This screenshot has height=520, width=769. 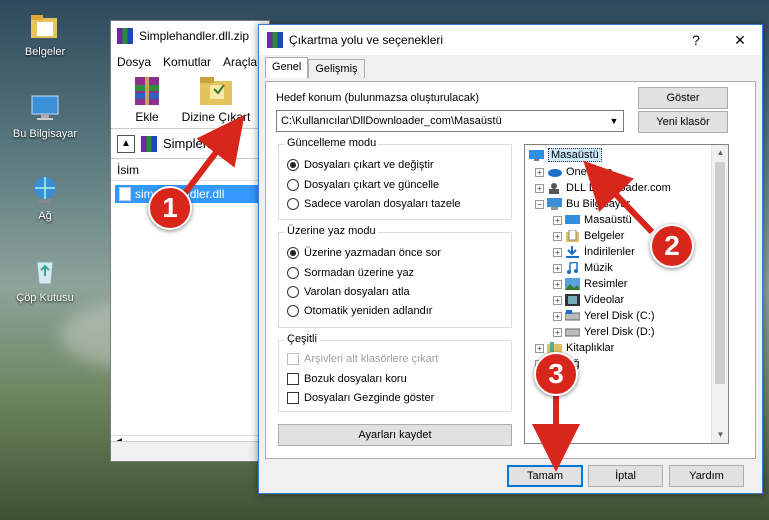 What do you see at coordinates (565, 155) in the screenshot?
I see `tree-item-desktop: Masaüstü` at bounding box center [565, 155].